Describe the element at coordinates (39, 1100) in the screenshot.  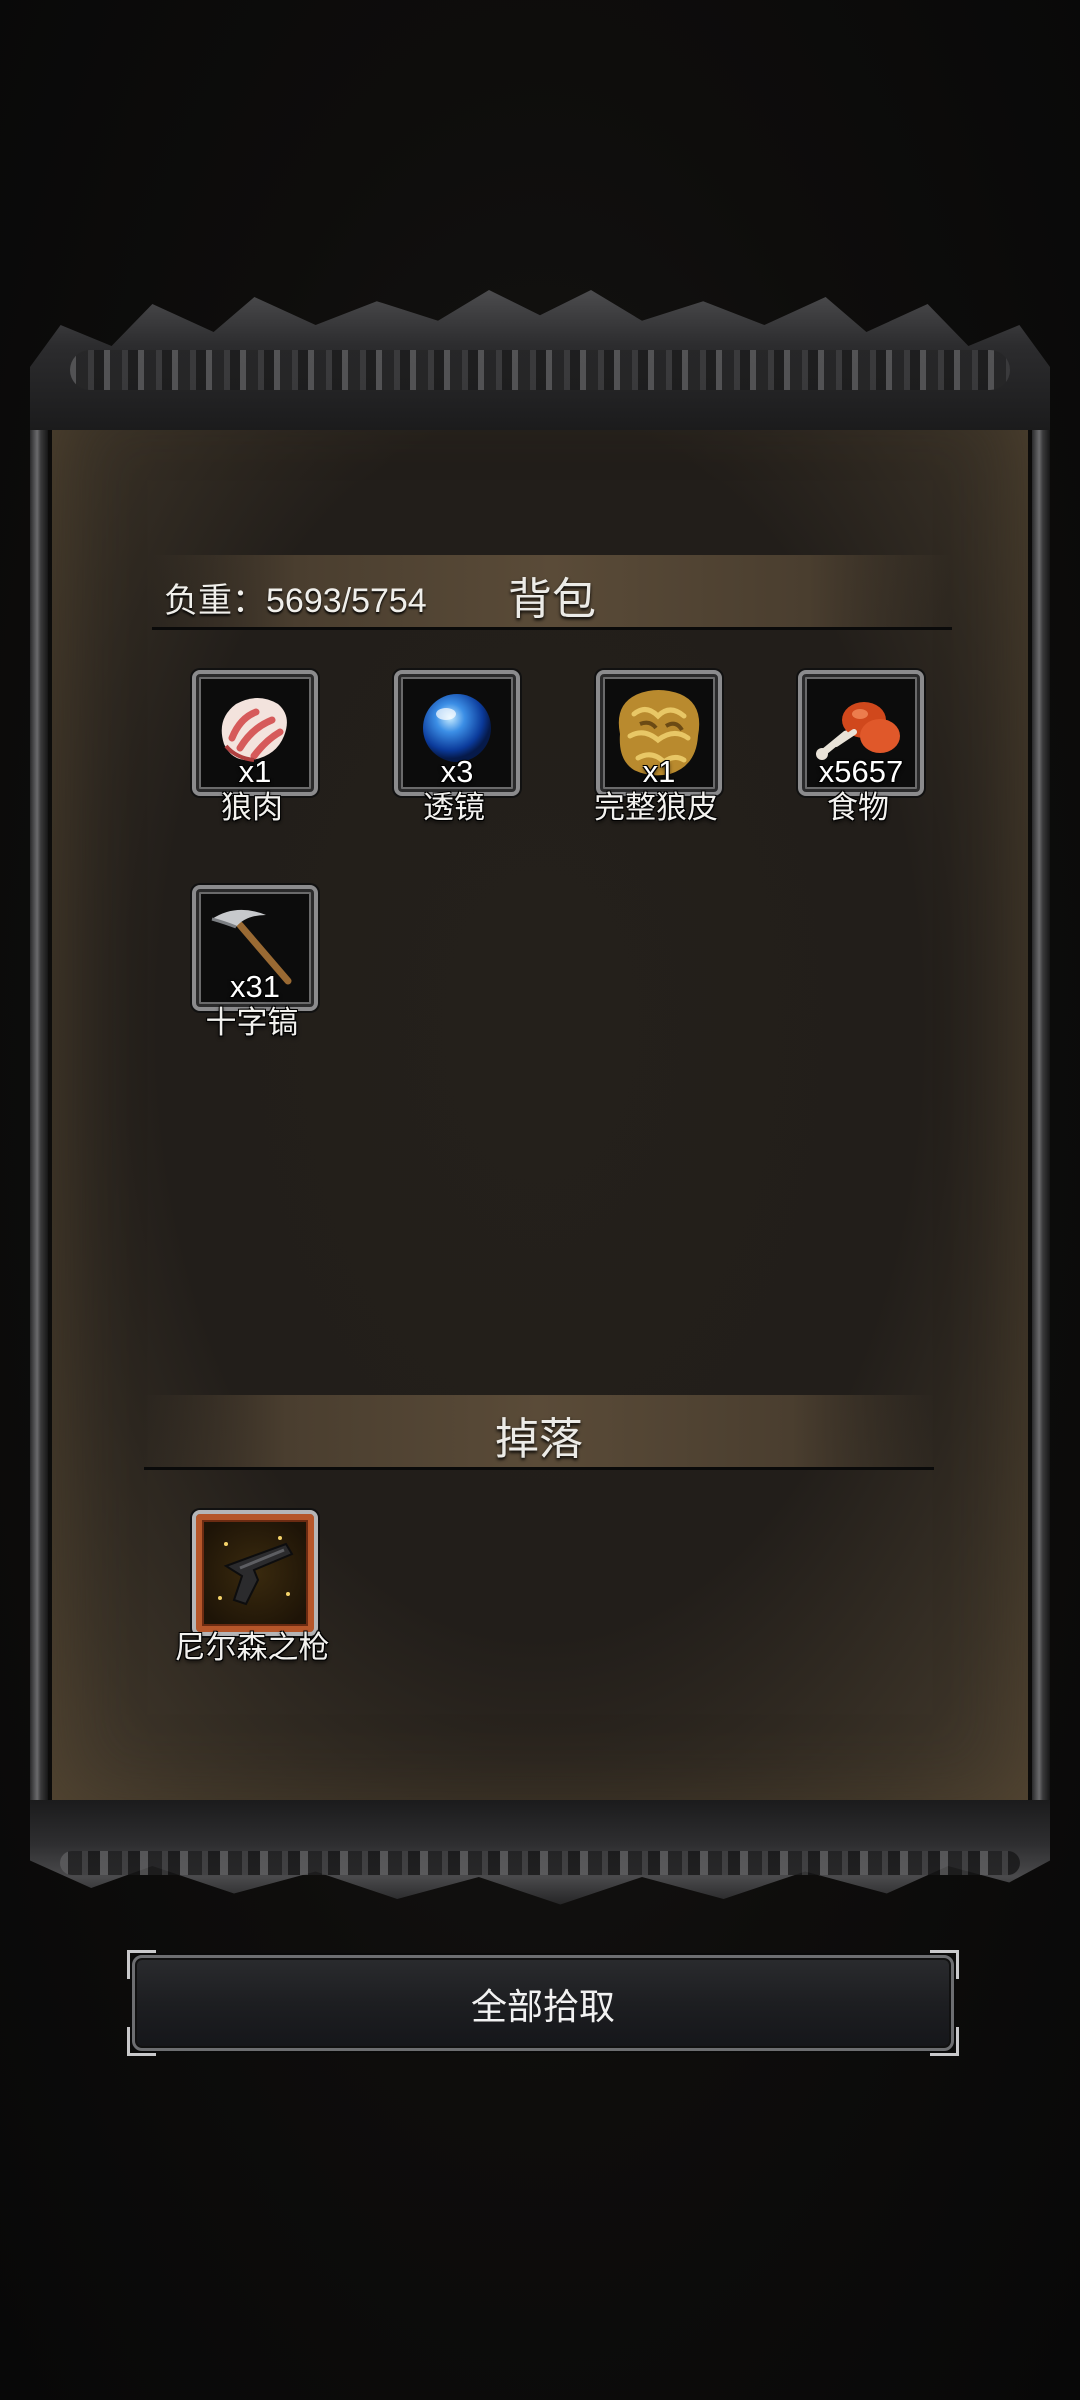
I see `frame-left-edge` at that location.